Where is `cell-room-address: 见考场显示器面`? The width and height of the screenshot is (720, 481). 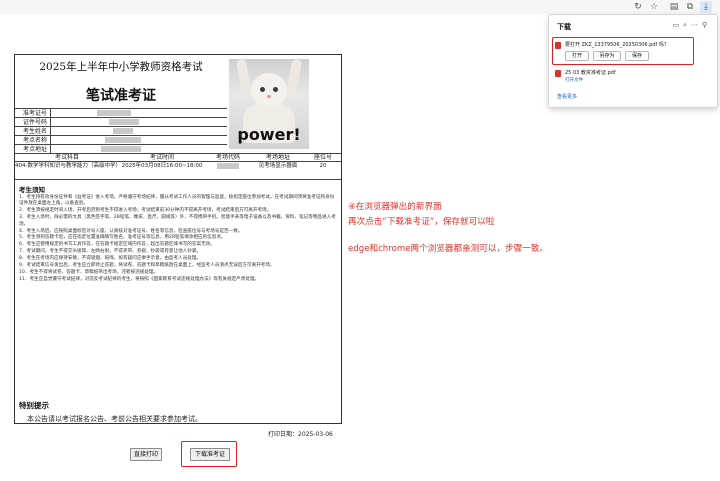
cell-room-address: 见考场显示器面 is located at coordinates (278, 166).